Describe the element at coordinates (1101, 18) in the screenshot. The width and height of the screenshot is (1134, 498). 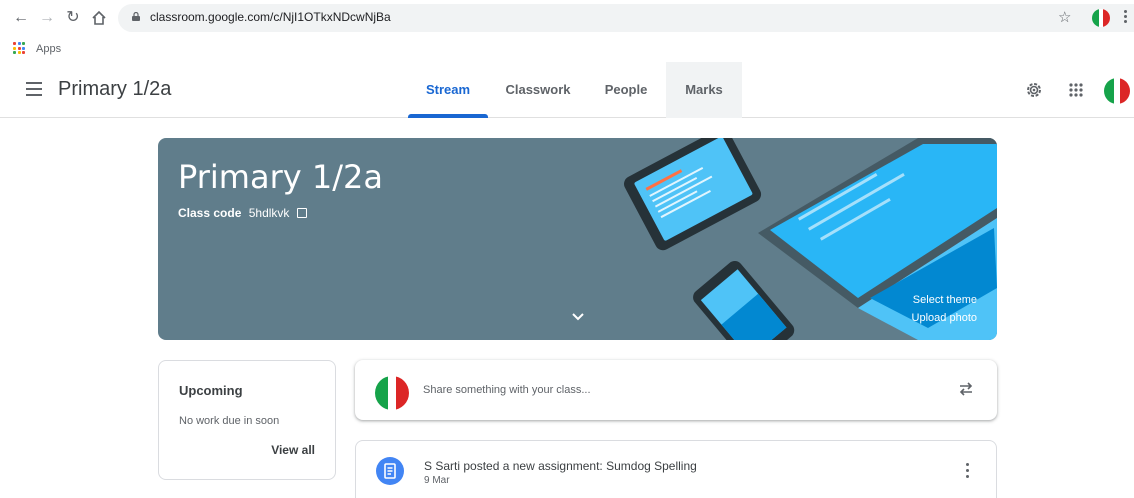
I see `profile-avatar` at that location.